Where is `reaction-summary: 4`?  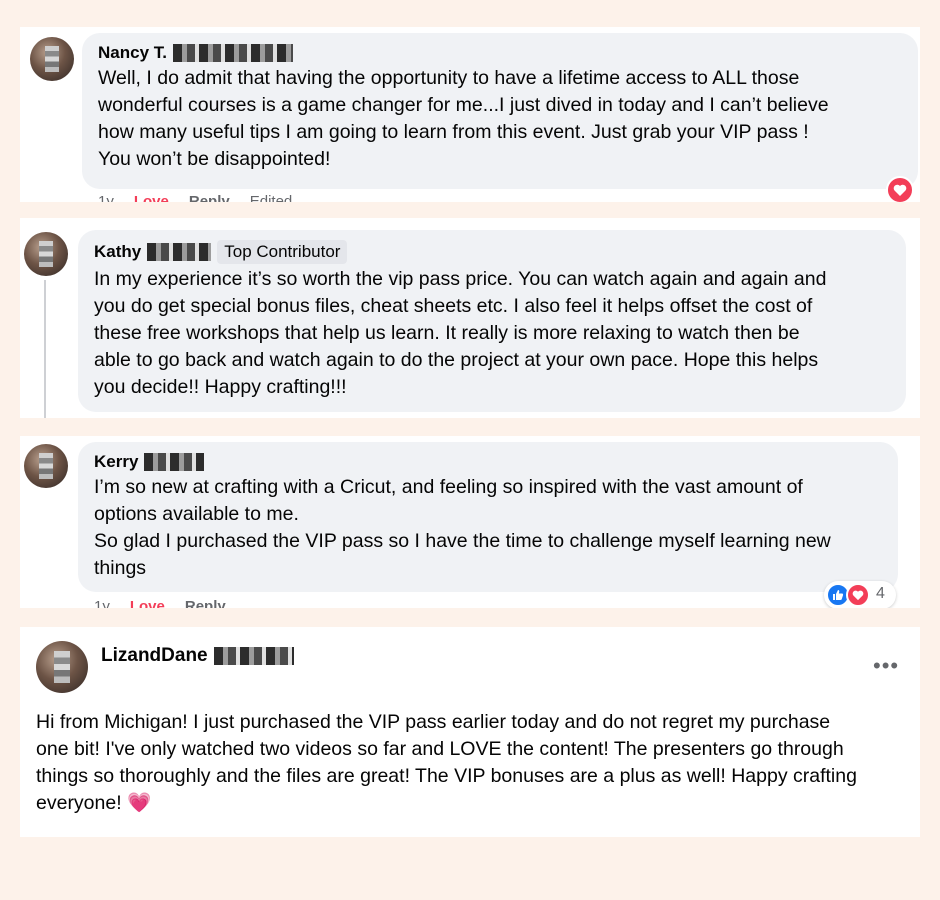
reaction-summary: 4 is located at coordinates (860, 594).